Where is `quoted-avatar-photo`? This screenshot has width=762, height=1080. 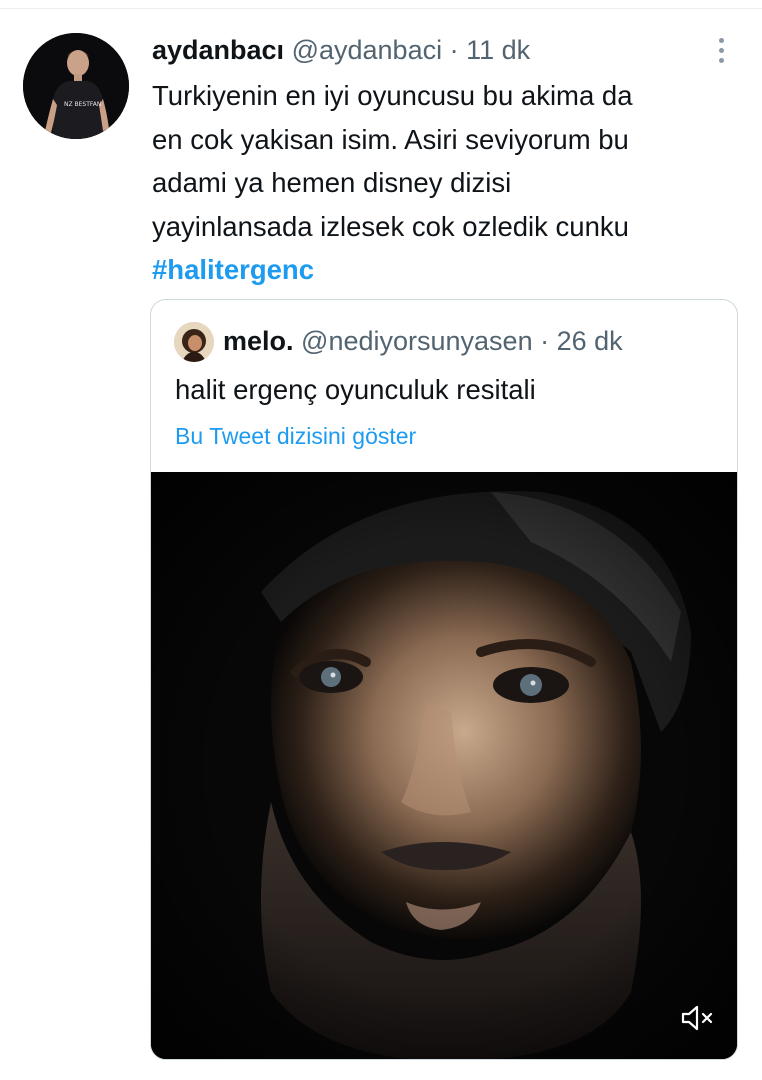 quoted-avatar-photo is located at coordinates (194, 342).